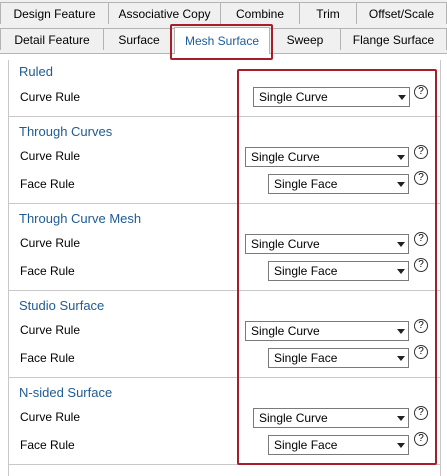  I want to click on tab-detail-feature: Detail Feature, so click(52, 39).